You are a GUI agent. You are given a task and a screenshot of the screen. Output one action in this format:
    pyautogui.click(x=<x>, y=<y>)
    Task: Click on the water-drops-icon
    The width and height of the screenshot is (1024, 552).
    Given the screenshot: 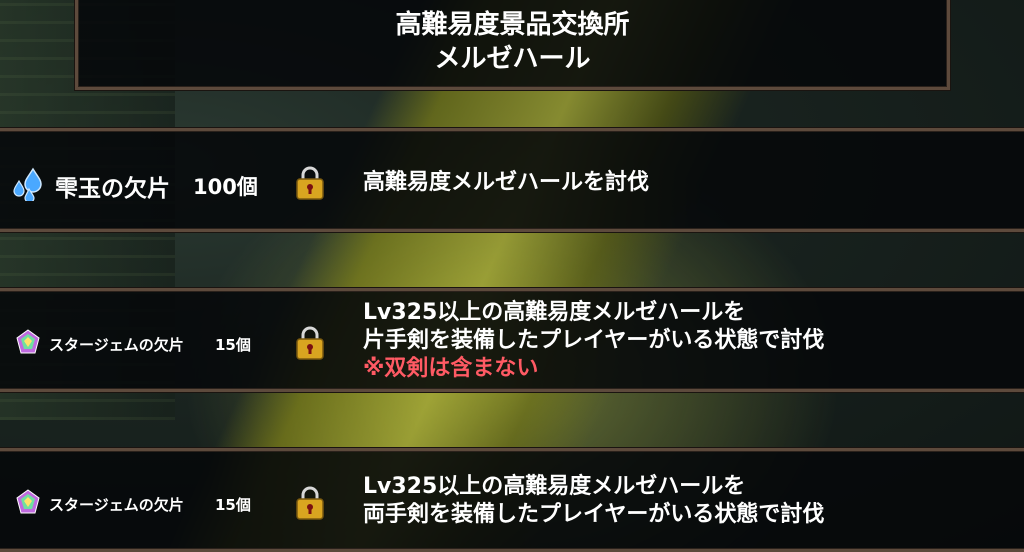 What is the action you would take?
    pyautogui.click(x=27, y=185)
    